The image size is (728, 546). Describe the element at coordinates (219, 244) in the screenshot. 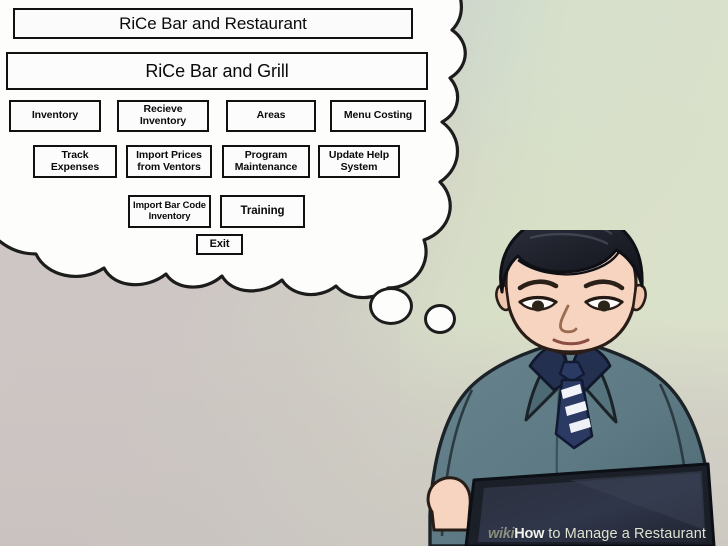

I see `button-exit: Exit` at that location.